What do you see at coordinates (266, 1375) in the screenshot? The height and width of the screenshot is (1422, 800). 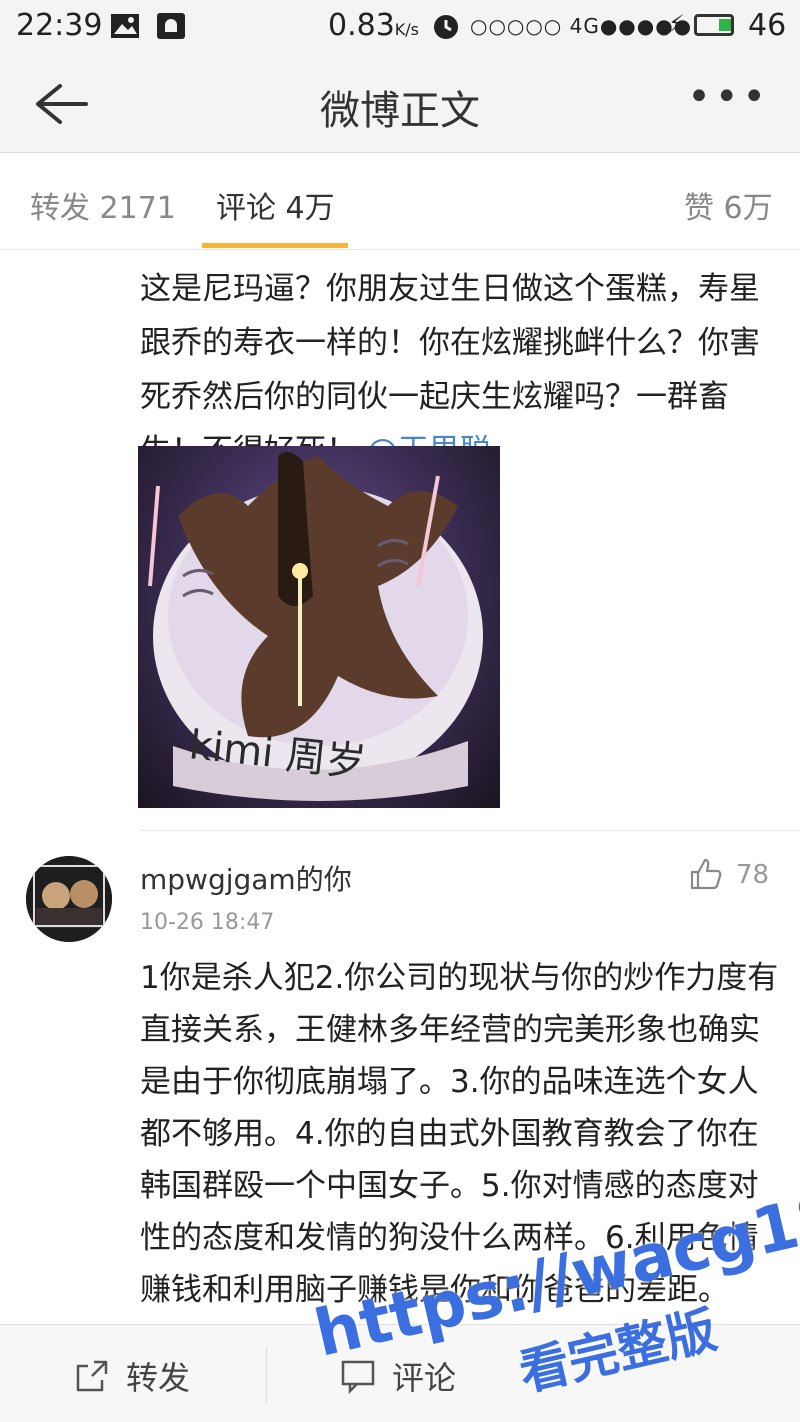 I see `bottom-separator` at bounding box center [266, 1375].